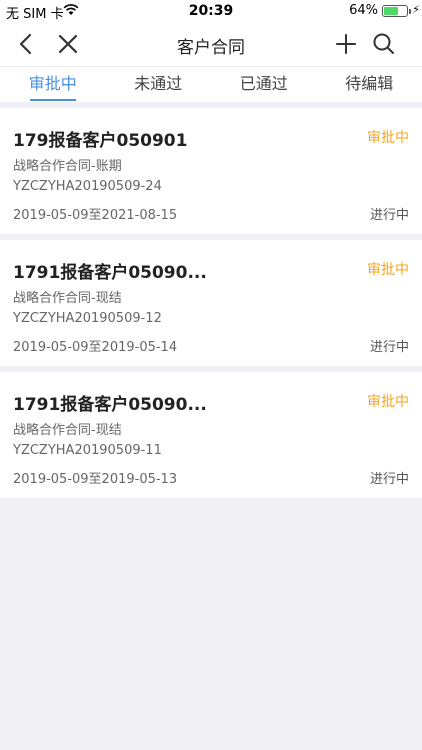  What do you see at coordinates (53, 100) in the screenshot?
I see `active-tab-indicator` at bounding box center [53, 100].